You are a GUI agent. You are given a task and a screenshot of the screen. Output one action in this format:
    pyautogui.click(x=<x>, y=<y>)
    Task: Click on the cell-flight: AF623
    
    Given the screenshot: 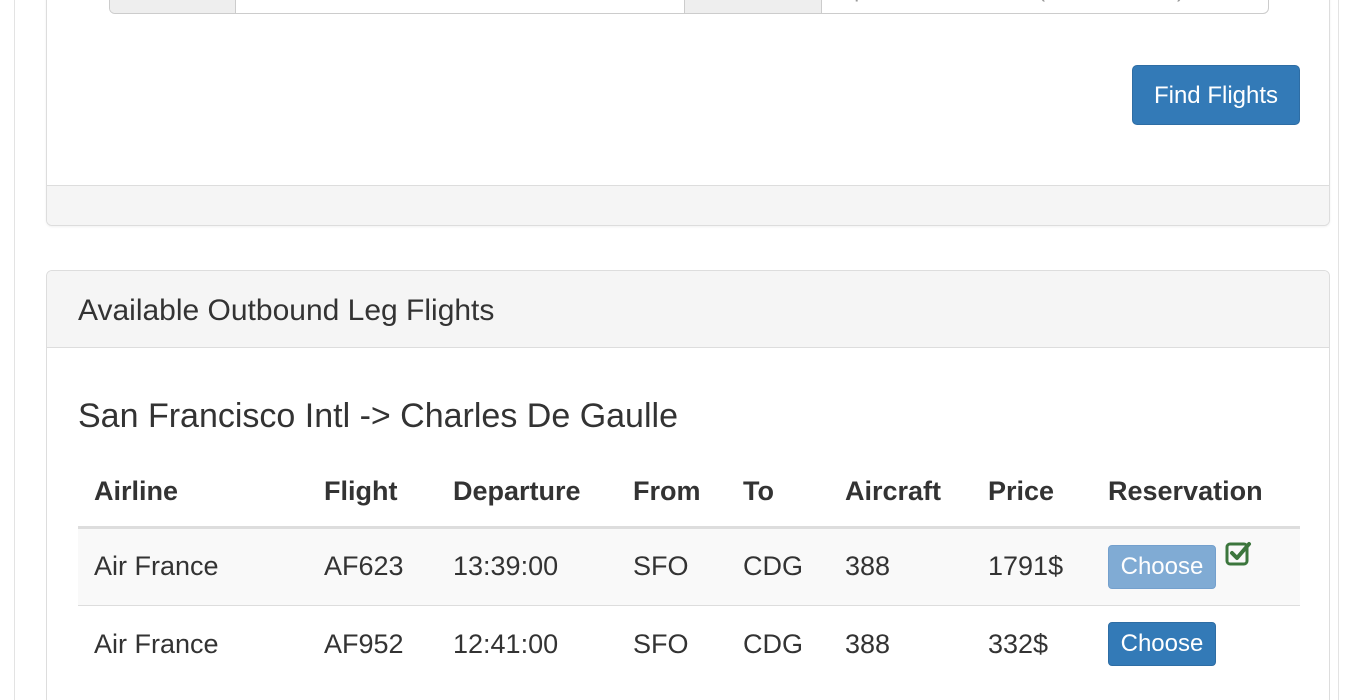 What is the action you would take?
    pyautogui.click(x=372, y=565)
    